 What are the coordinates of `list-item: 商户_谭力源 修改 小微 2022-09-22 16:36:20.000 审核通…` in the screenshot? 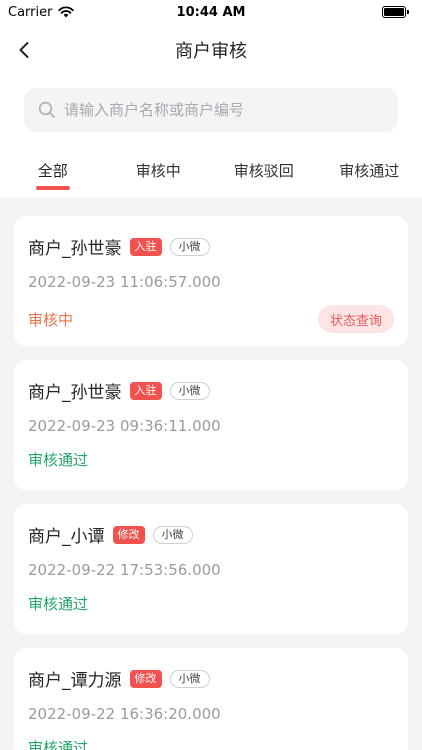 It's located at (211, 699).